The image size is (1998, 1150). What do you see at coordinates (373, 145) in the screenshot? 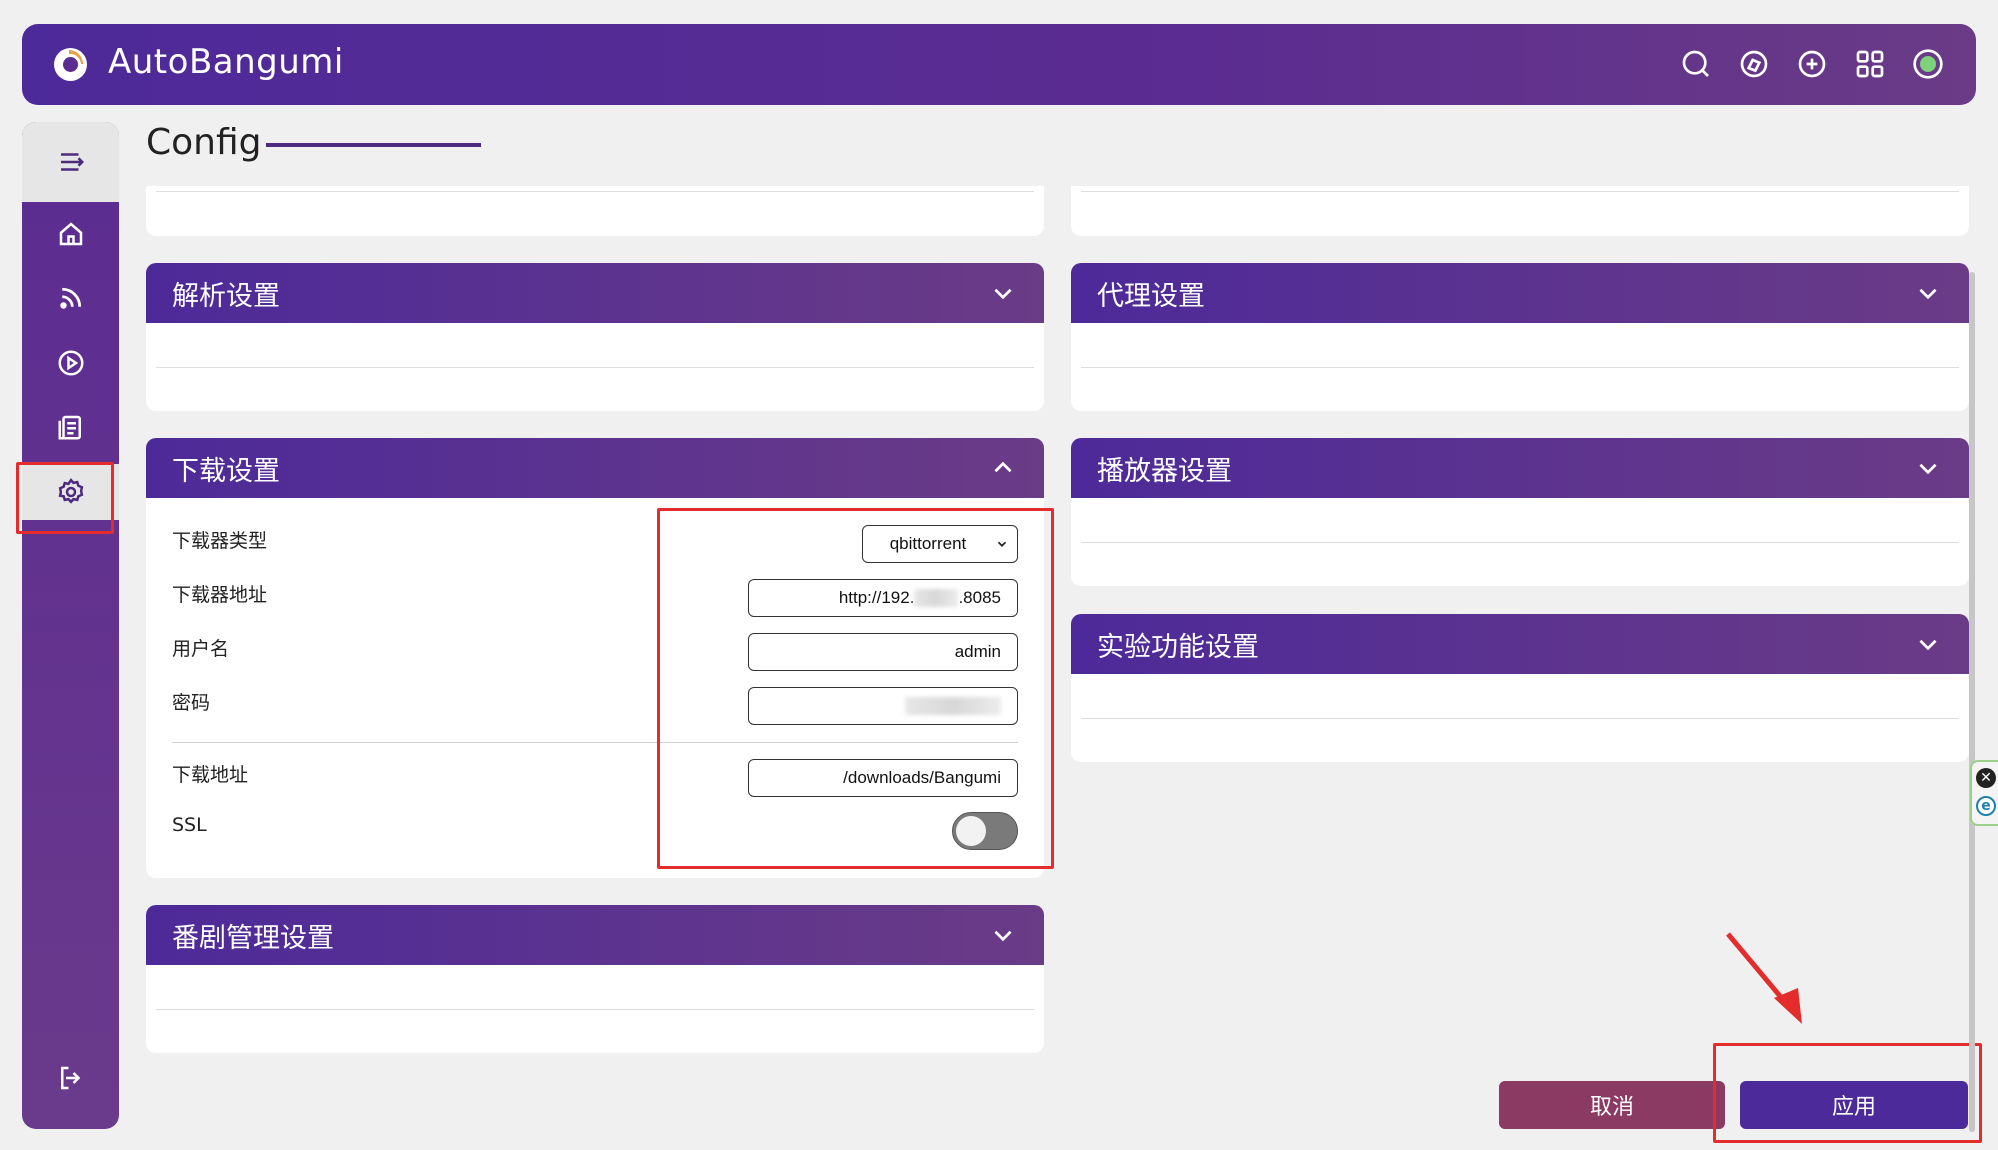
I see `title-underline` at bounding box center [373, 145].